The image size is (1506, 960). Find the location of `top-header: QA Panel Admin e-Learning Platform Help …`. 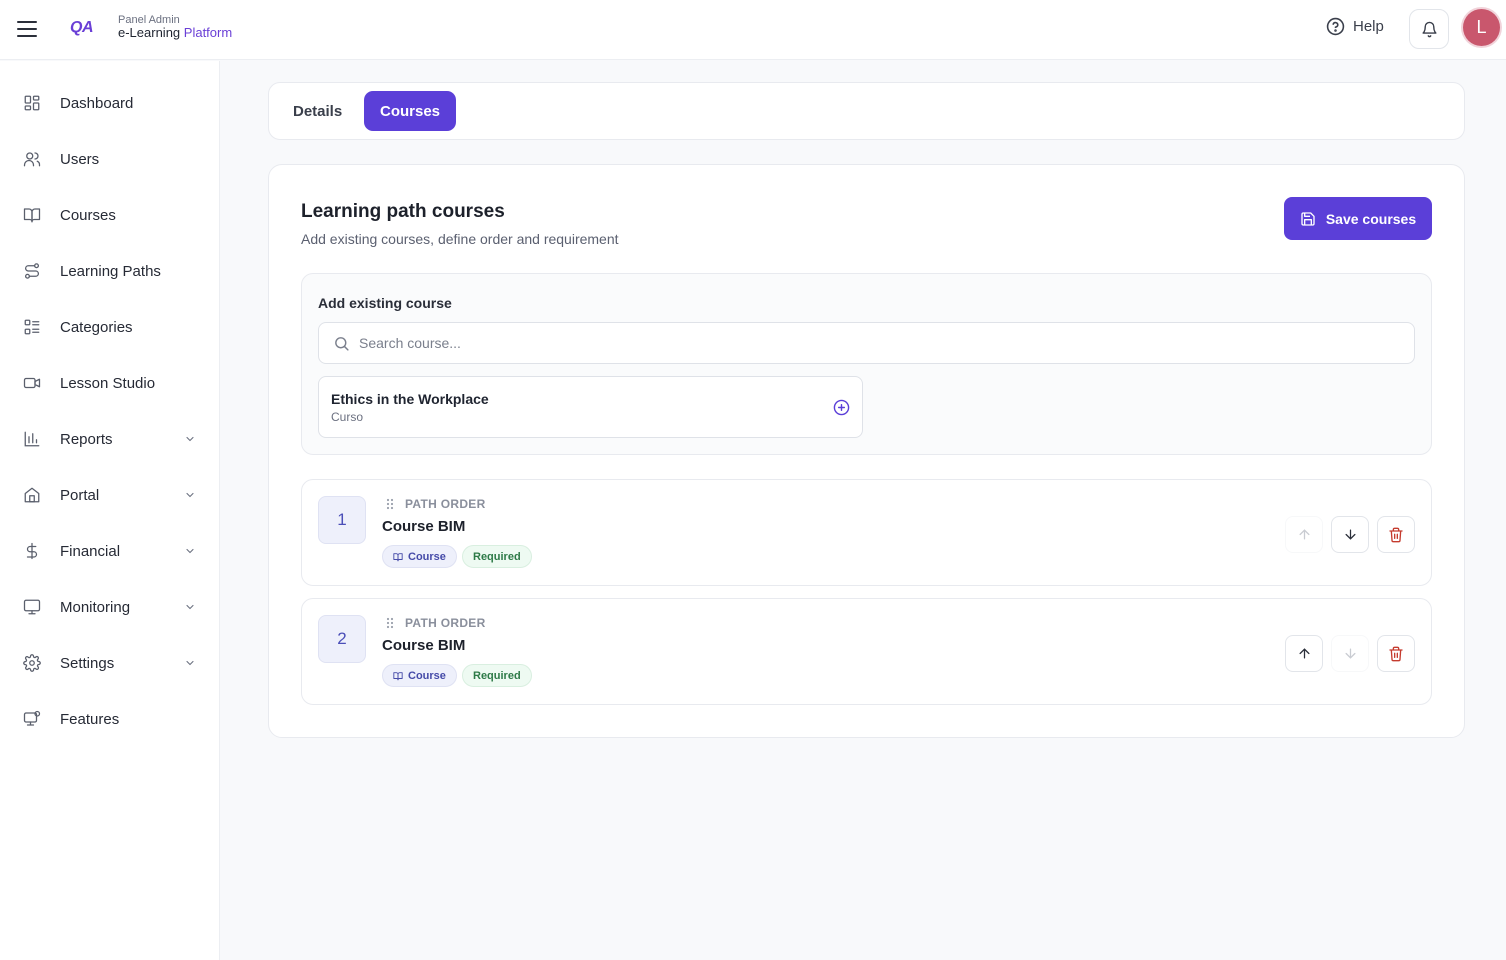

top-header: QA Panel Admin e-Learning Platform Help … is located at coordinates (753, 30).